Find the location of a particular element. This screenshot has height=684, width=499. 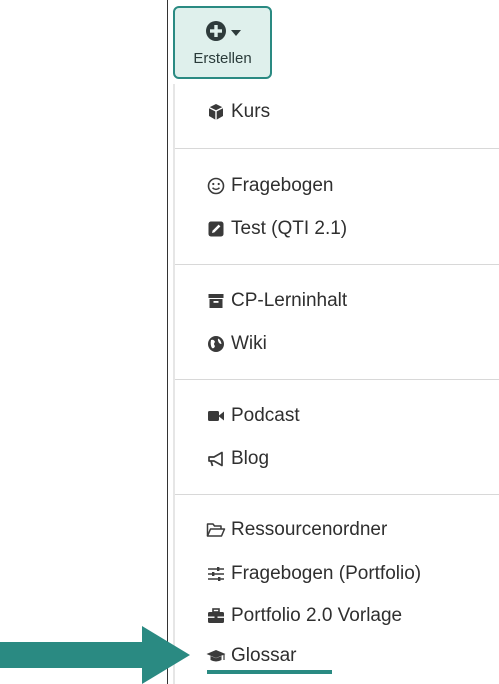

graduation-cap-icon is located at coordinates (216, 656).